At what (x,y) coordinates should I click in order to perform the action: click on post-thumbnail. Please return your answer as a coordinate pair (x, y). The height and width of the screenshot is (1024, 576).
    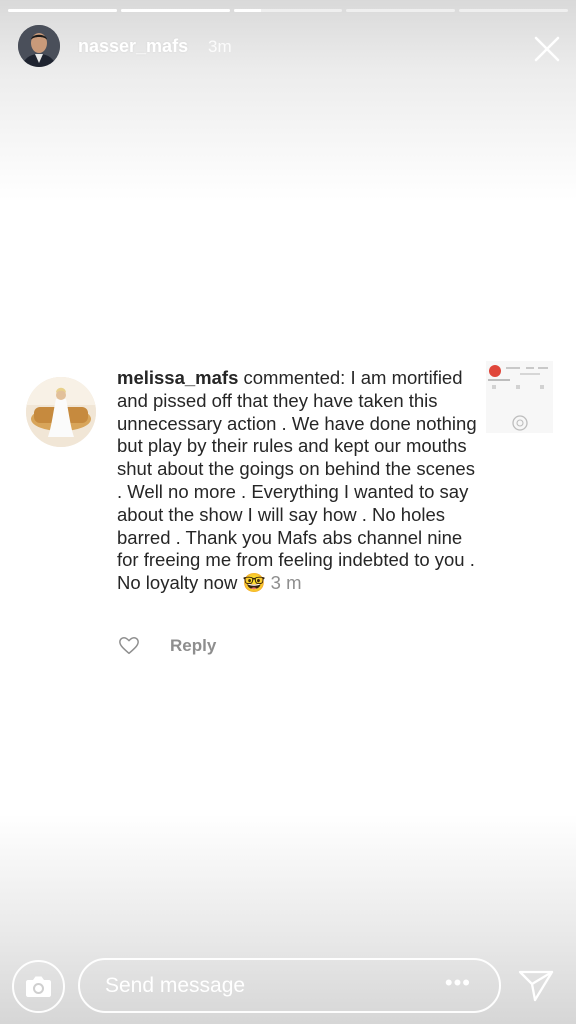
    Looking at the image, I should click on (519, 397).